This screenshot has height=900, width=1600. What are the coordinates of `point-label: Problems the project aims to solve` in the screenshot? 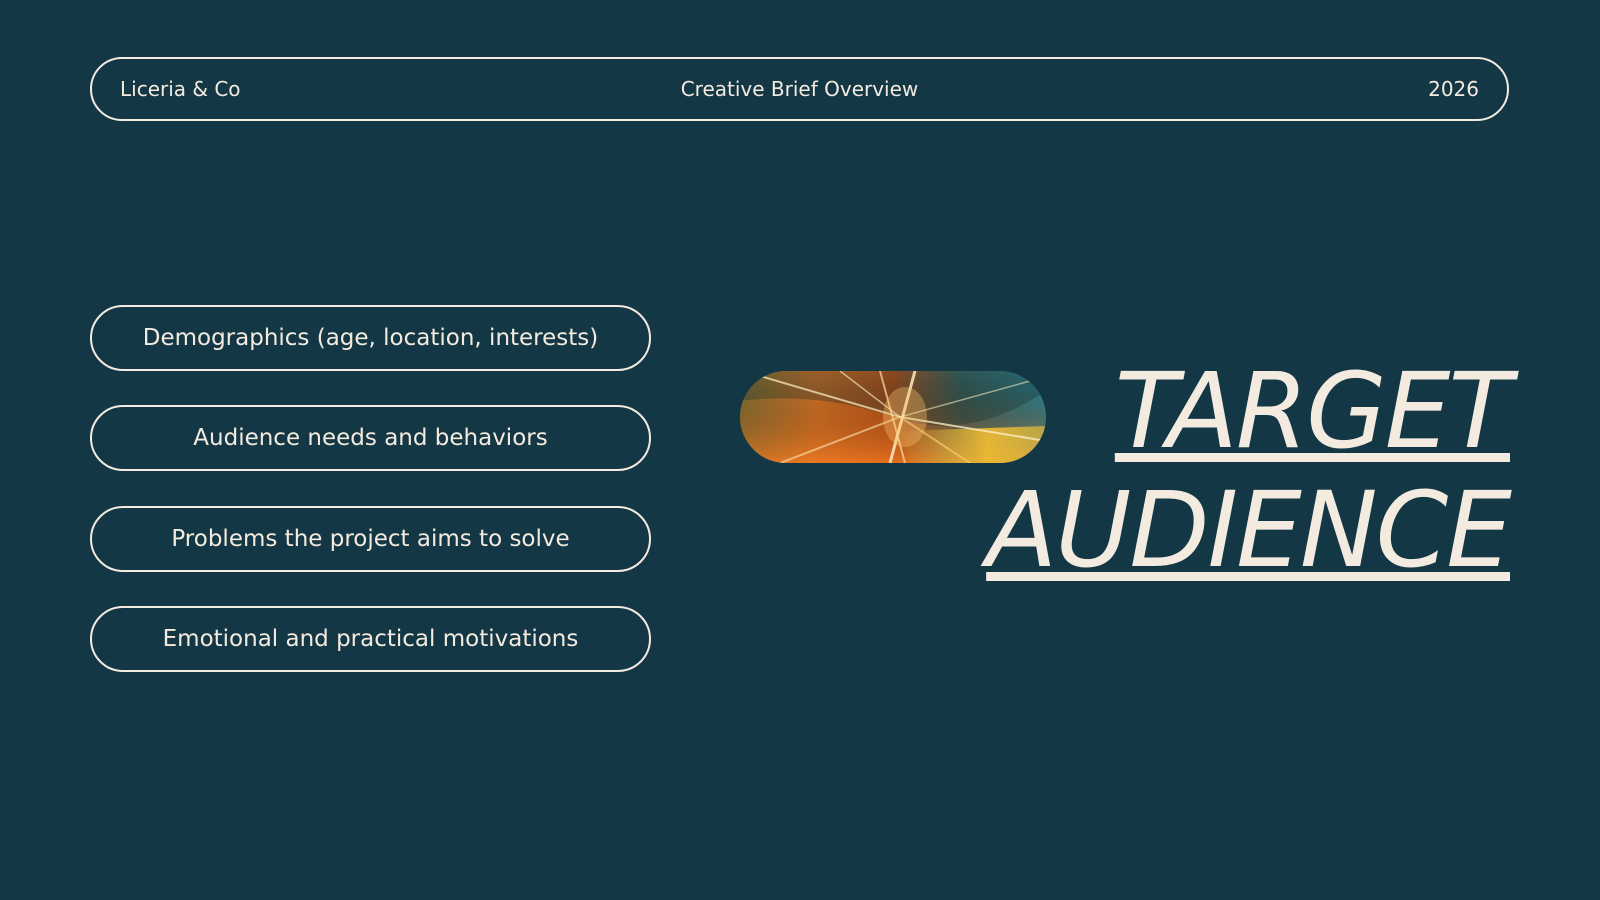 It's located at (370, 539).